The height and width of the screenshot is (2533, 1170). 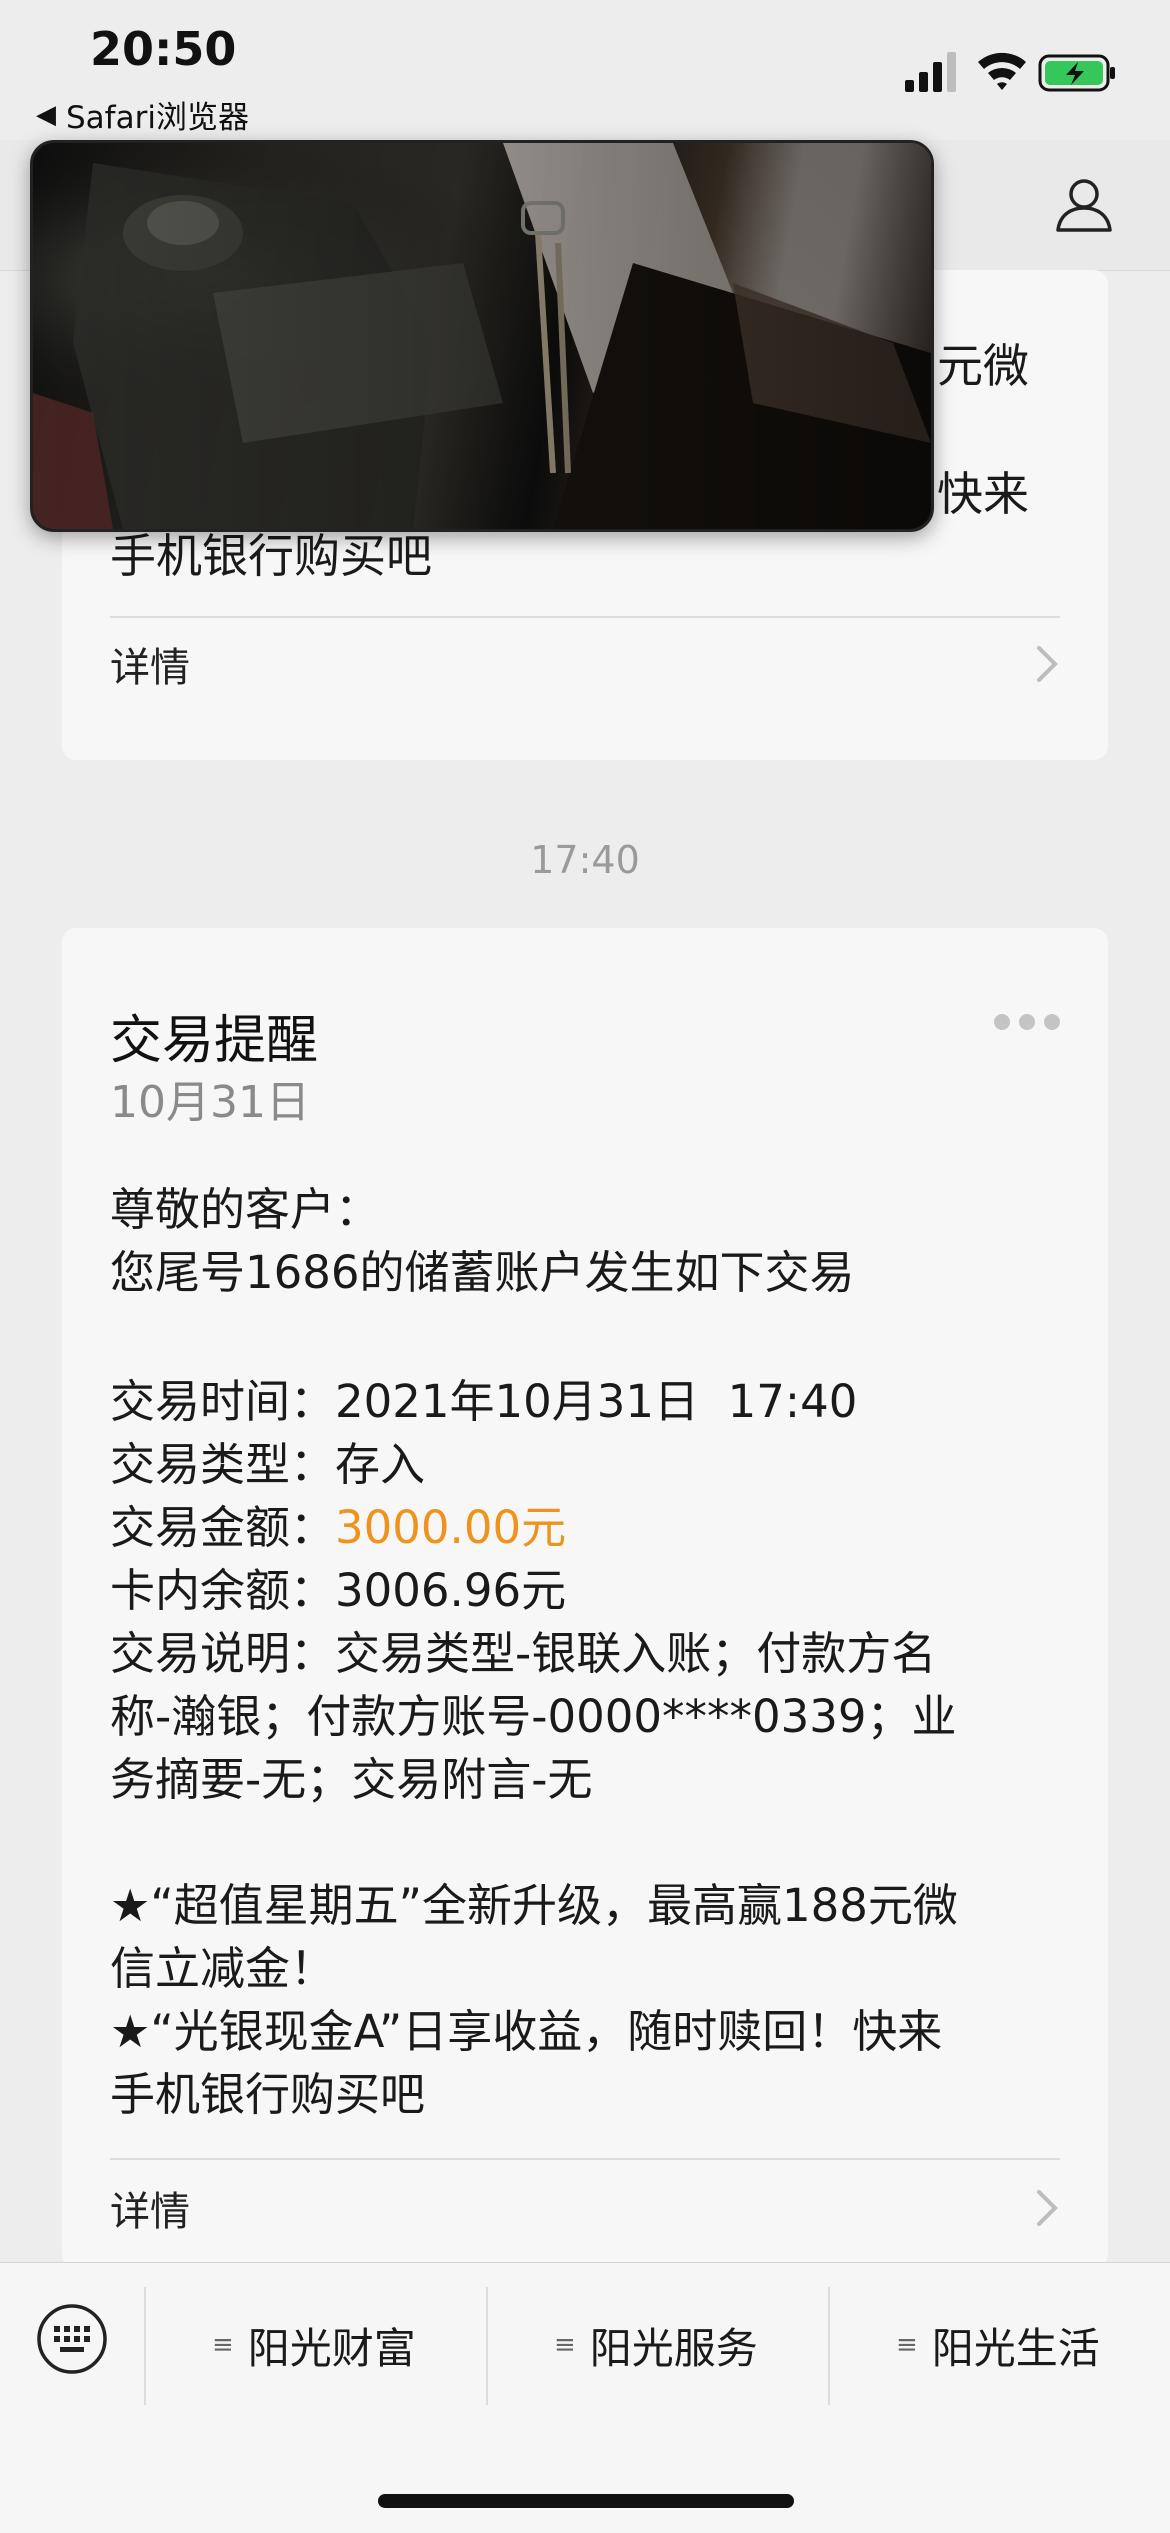 I want to click on back-triangle-icon: ◀, so click(x=46, y=114).